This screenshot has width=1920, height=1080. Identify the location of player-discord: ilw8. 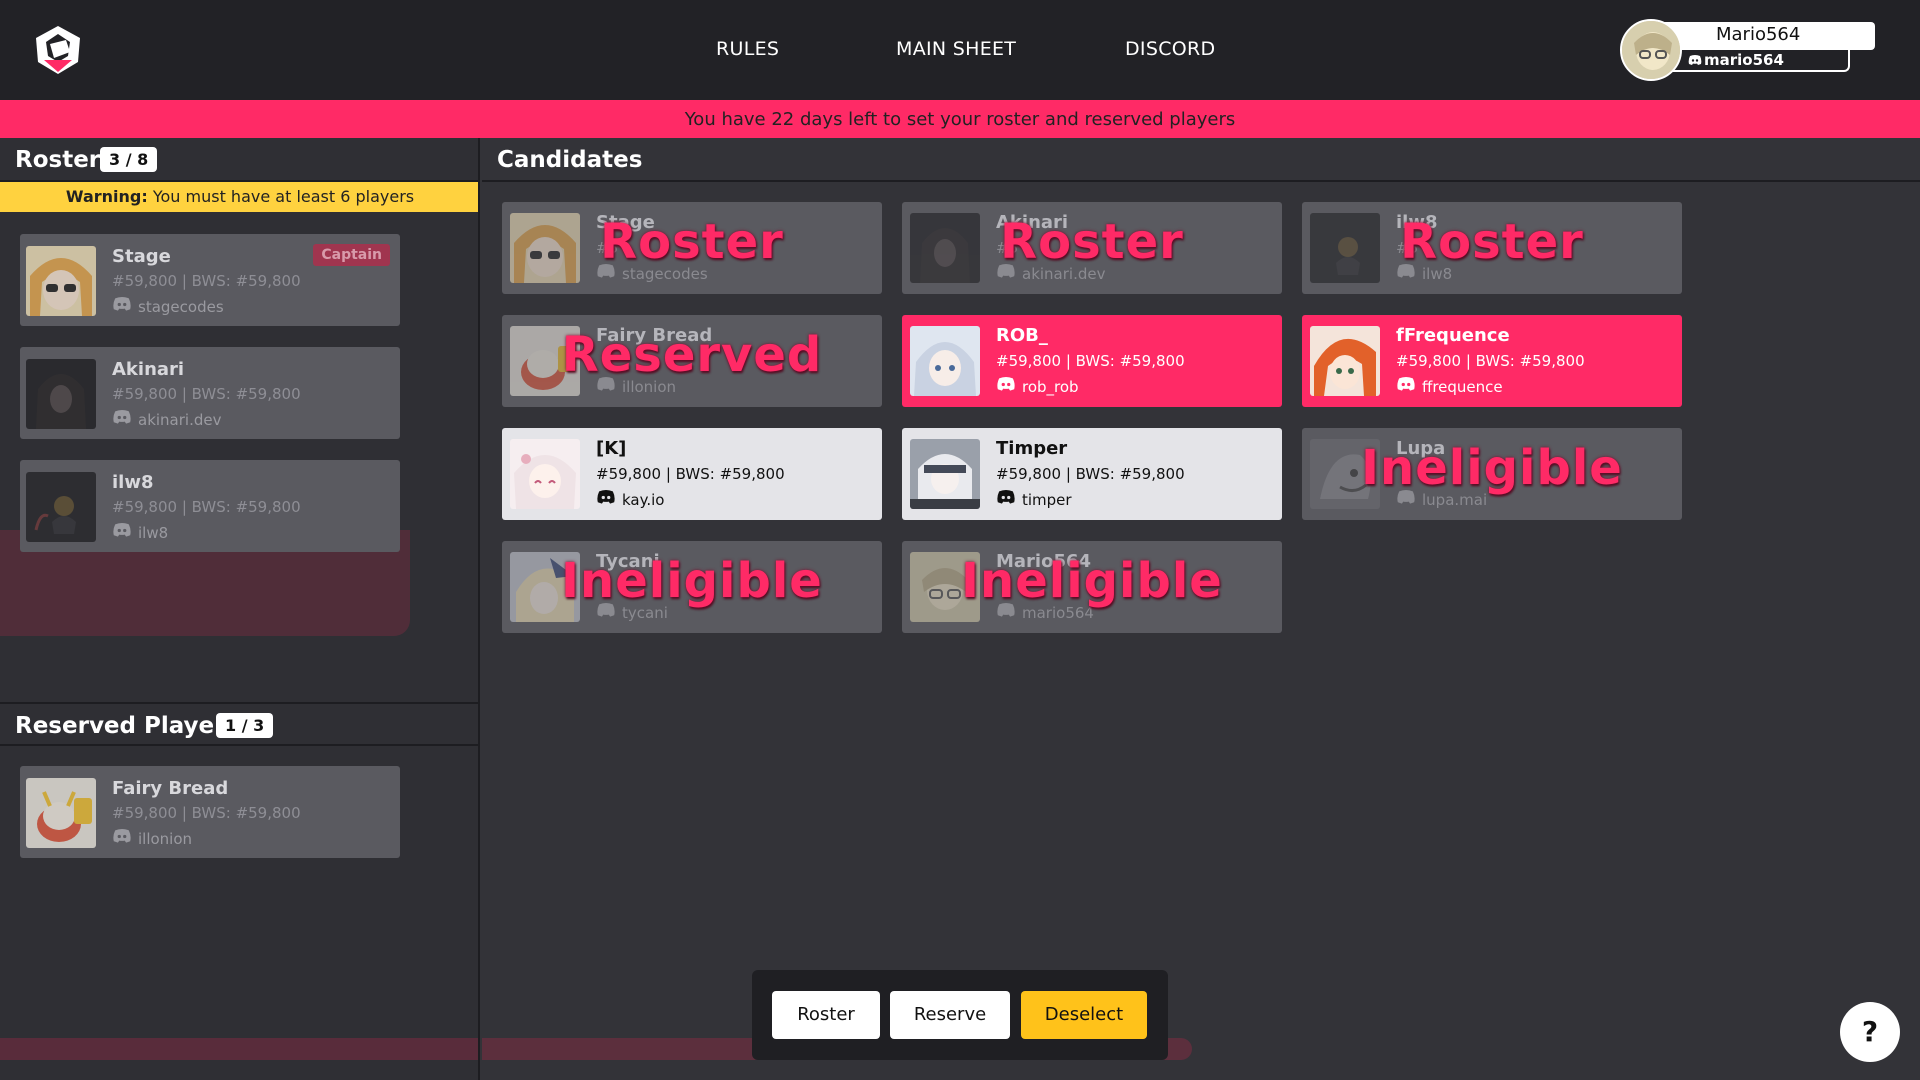
(140, 532).